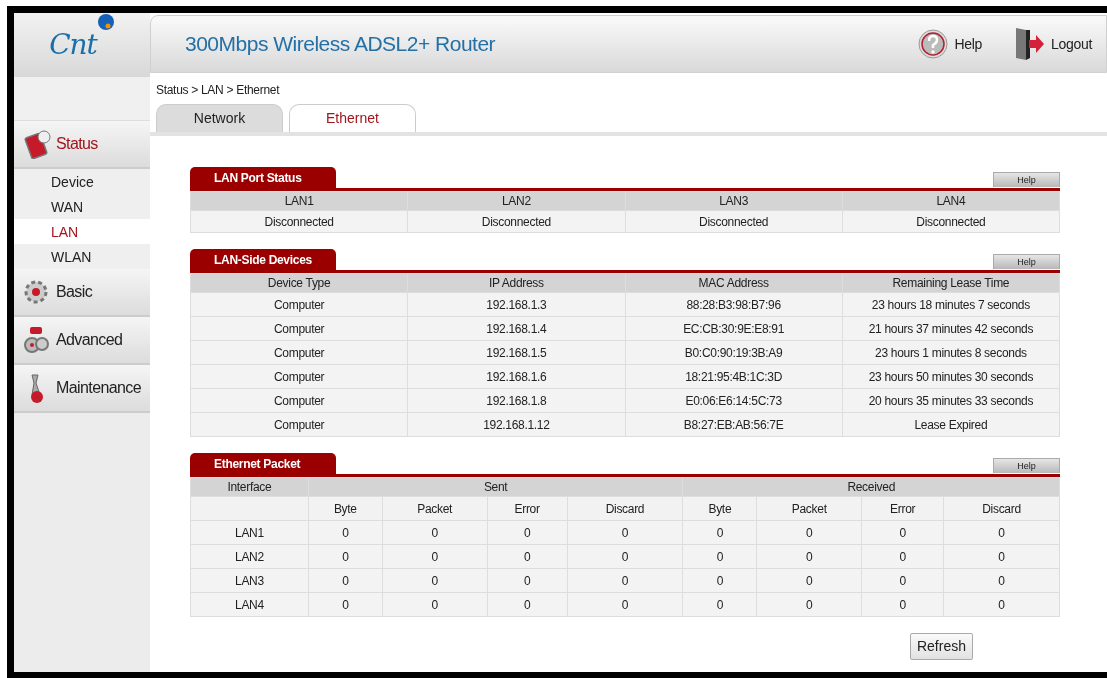 The height and width of the screenshot is (678, 1107). What do you see at coordinates (249, 604) in the screenshot?
I see `table-cell: LAN4` at bounding box center [249, 604].